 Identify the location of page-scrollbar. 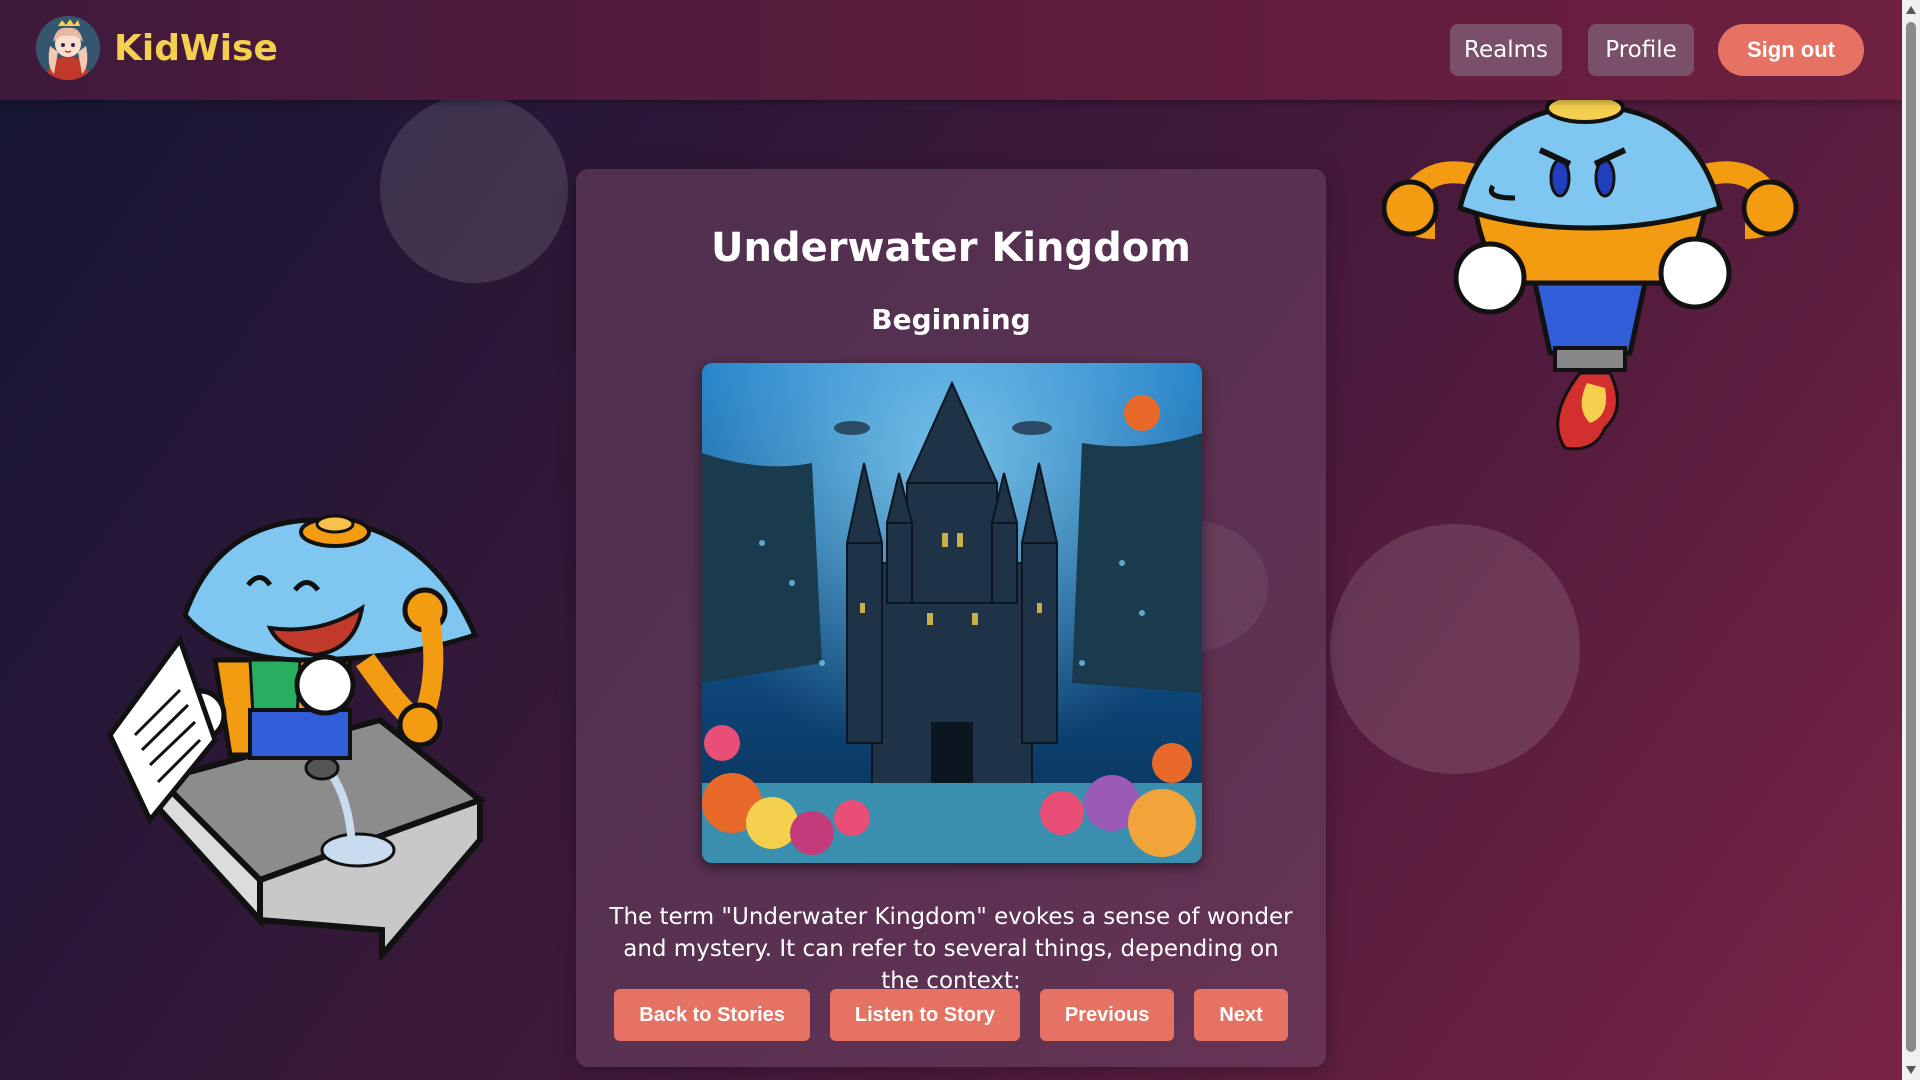
(1911, 540).